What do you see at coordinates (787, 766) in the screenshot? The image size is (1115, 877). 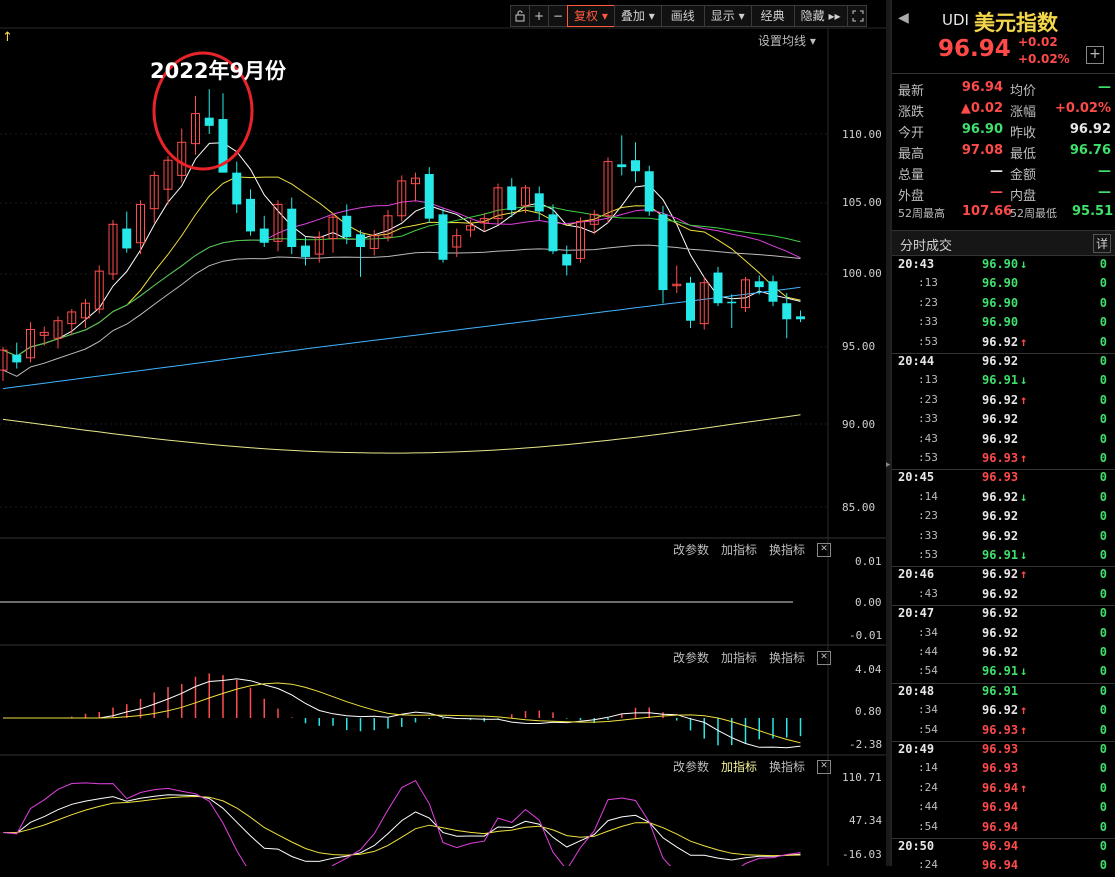 I see `panel3-switch-indicator: 换指标` at bounding box center [787, 766].